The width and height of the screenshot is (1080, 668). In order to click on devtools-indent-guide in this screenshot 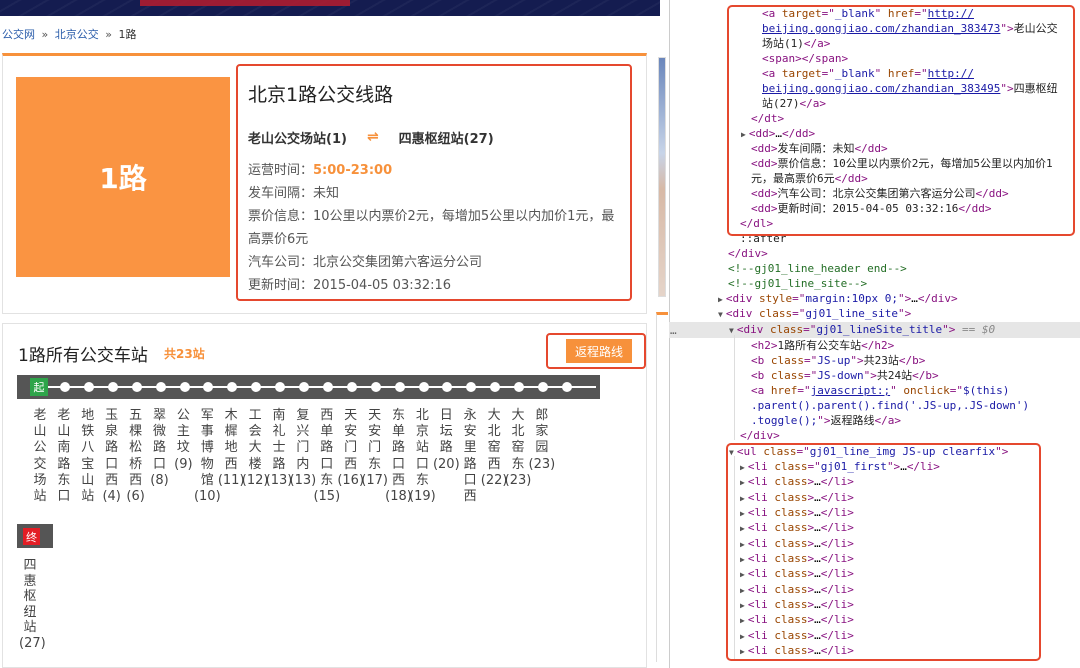, I will do `click(734, 387)`.